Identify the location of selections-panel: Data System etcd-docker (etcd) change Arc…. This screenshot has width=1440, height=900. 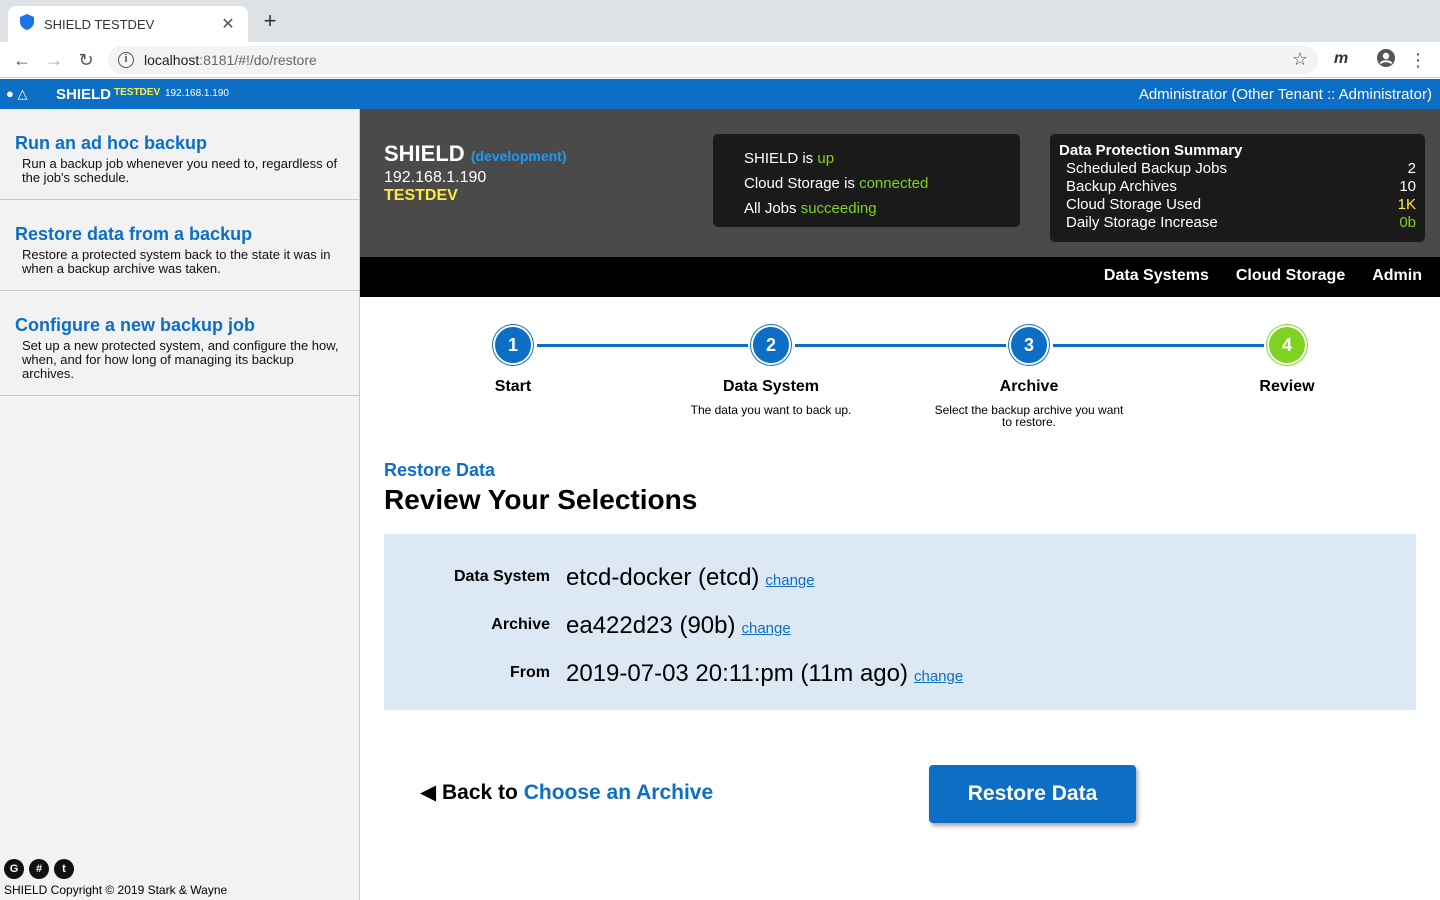
(900, 622).